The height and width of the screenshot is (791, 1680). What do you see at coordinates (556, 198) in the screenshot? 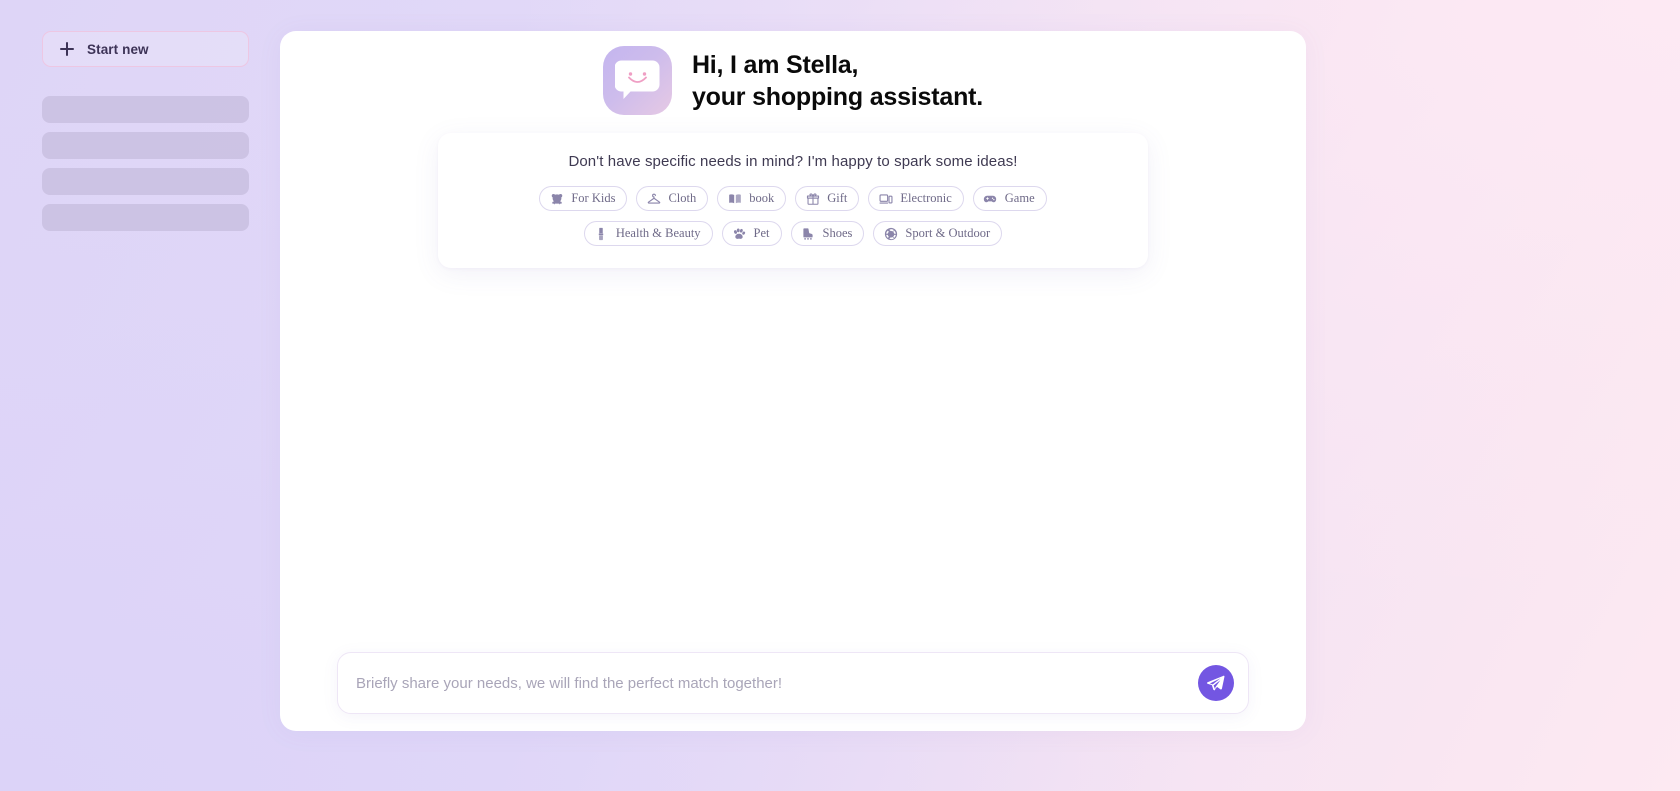
I see `teddy-bear-icon` at bounding box center [556, 198].